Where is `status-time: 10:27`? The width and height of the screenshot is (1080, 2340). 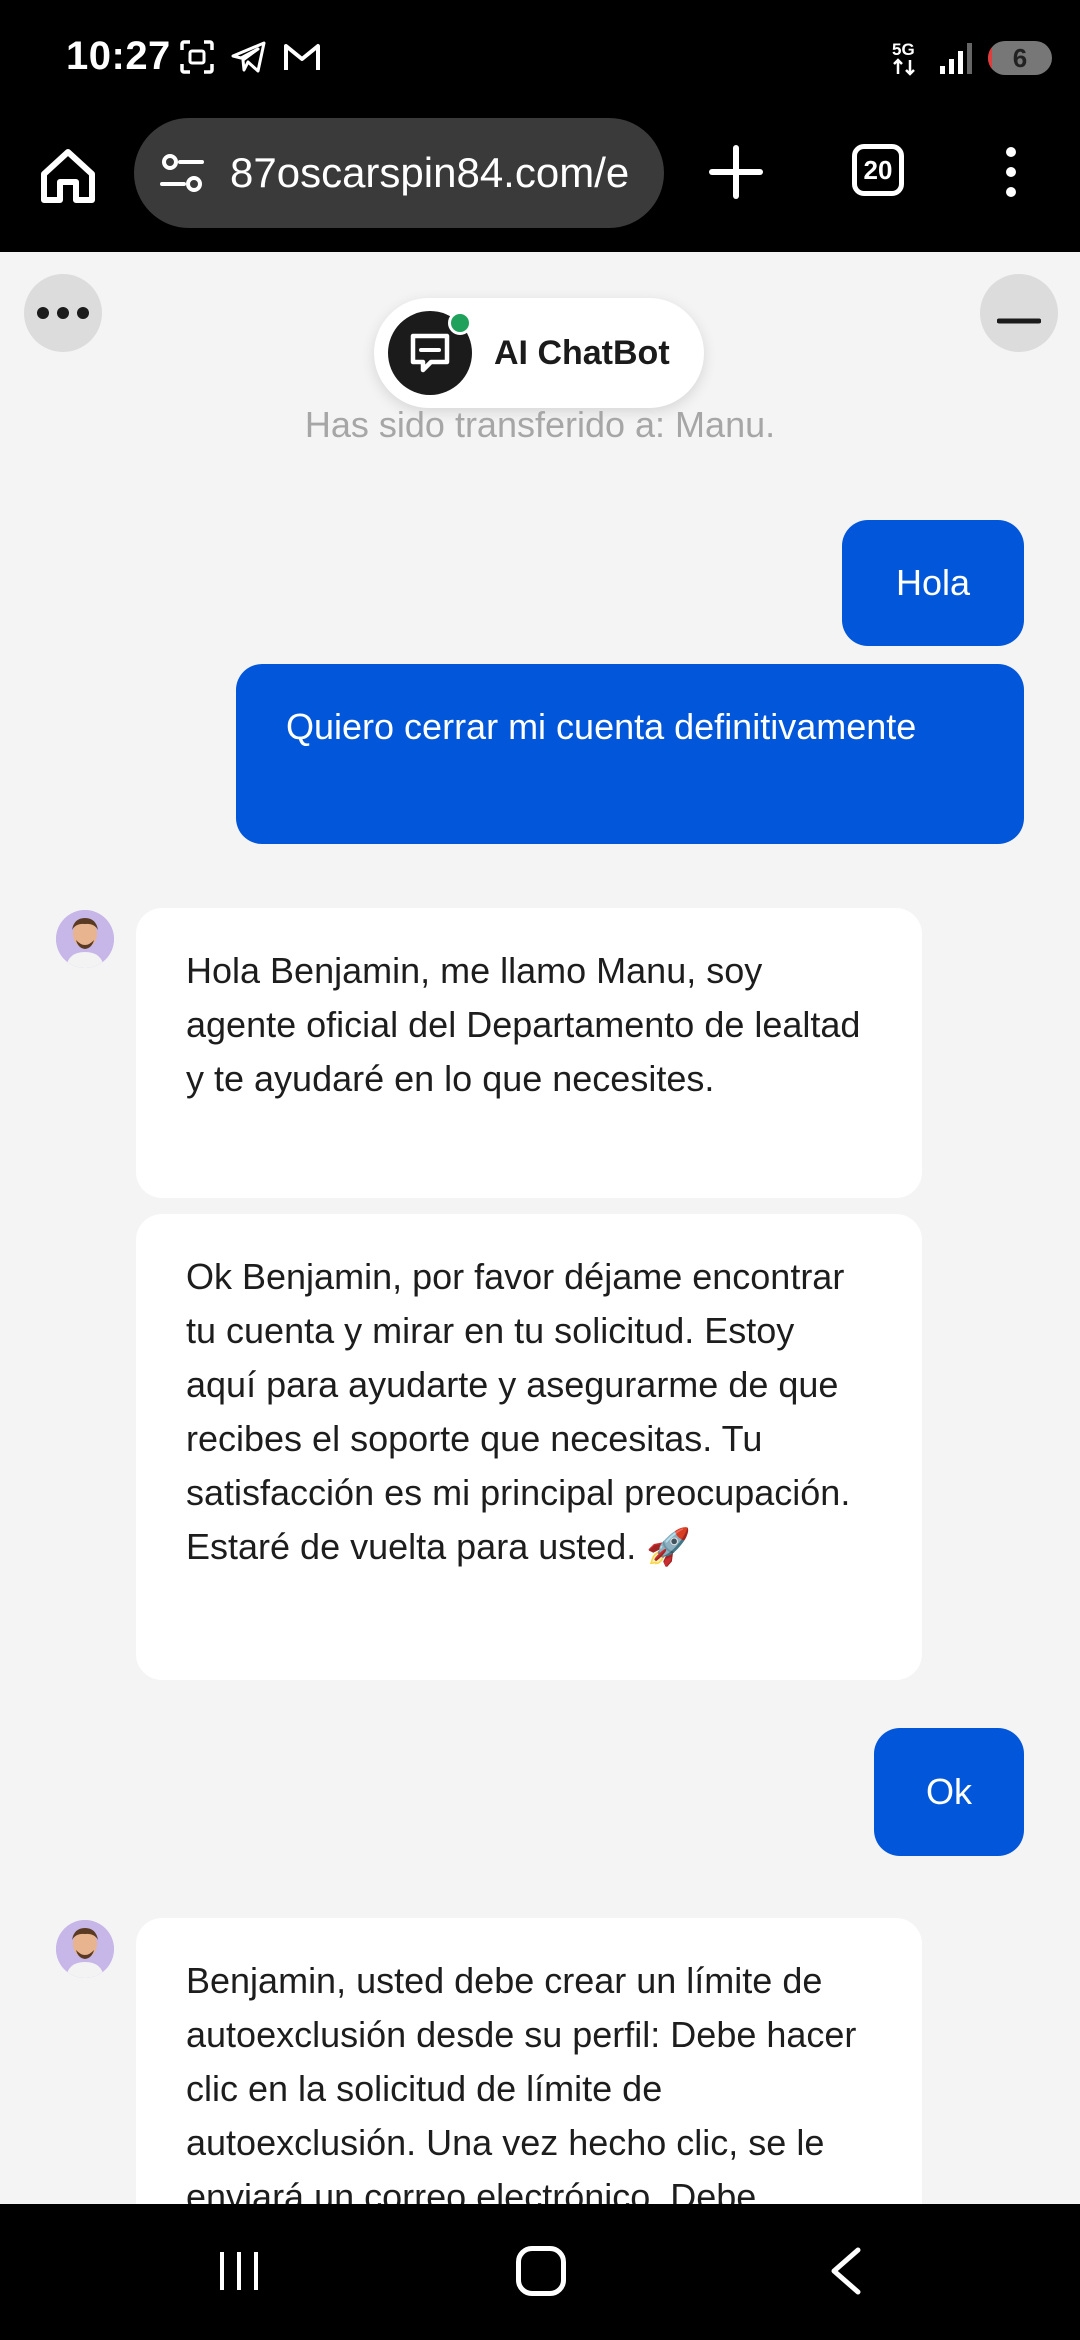
status-time: 10:27 is located at coordinates (118, 56).